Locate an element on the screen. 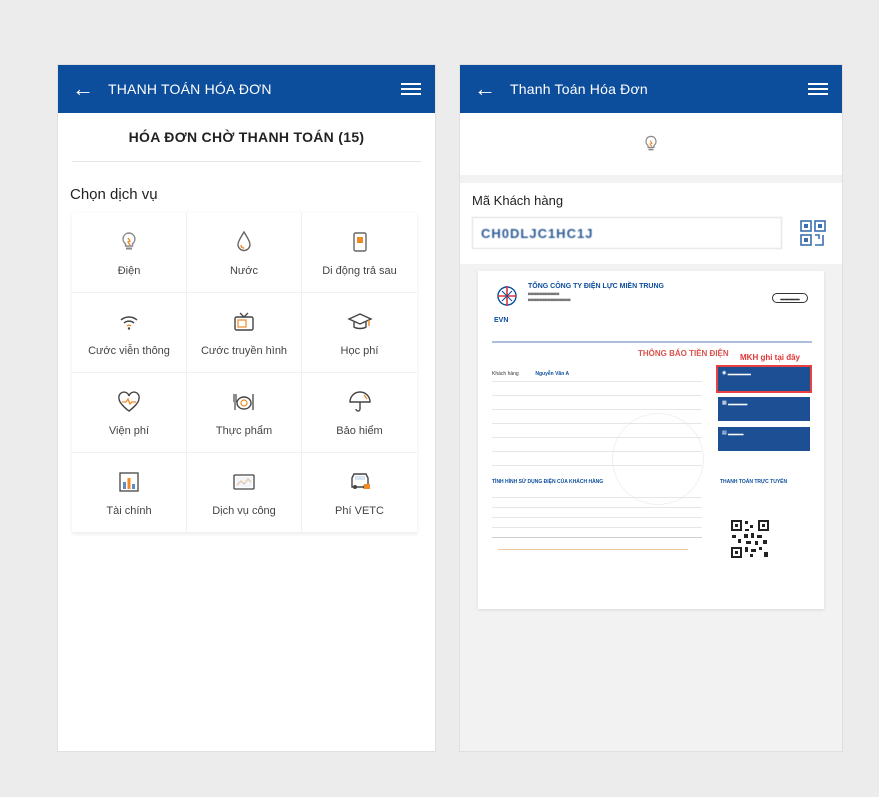 This screenshot has height=797, width=879. water-drop-icon is located at coordinates (244, 240).